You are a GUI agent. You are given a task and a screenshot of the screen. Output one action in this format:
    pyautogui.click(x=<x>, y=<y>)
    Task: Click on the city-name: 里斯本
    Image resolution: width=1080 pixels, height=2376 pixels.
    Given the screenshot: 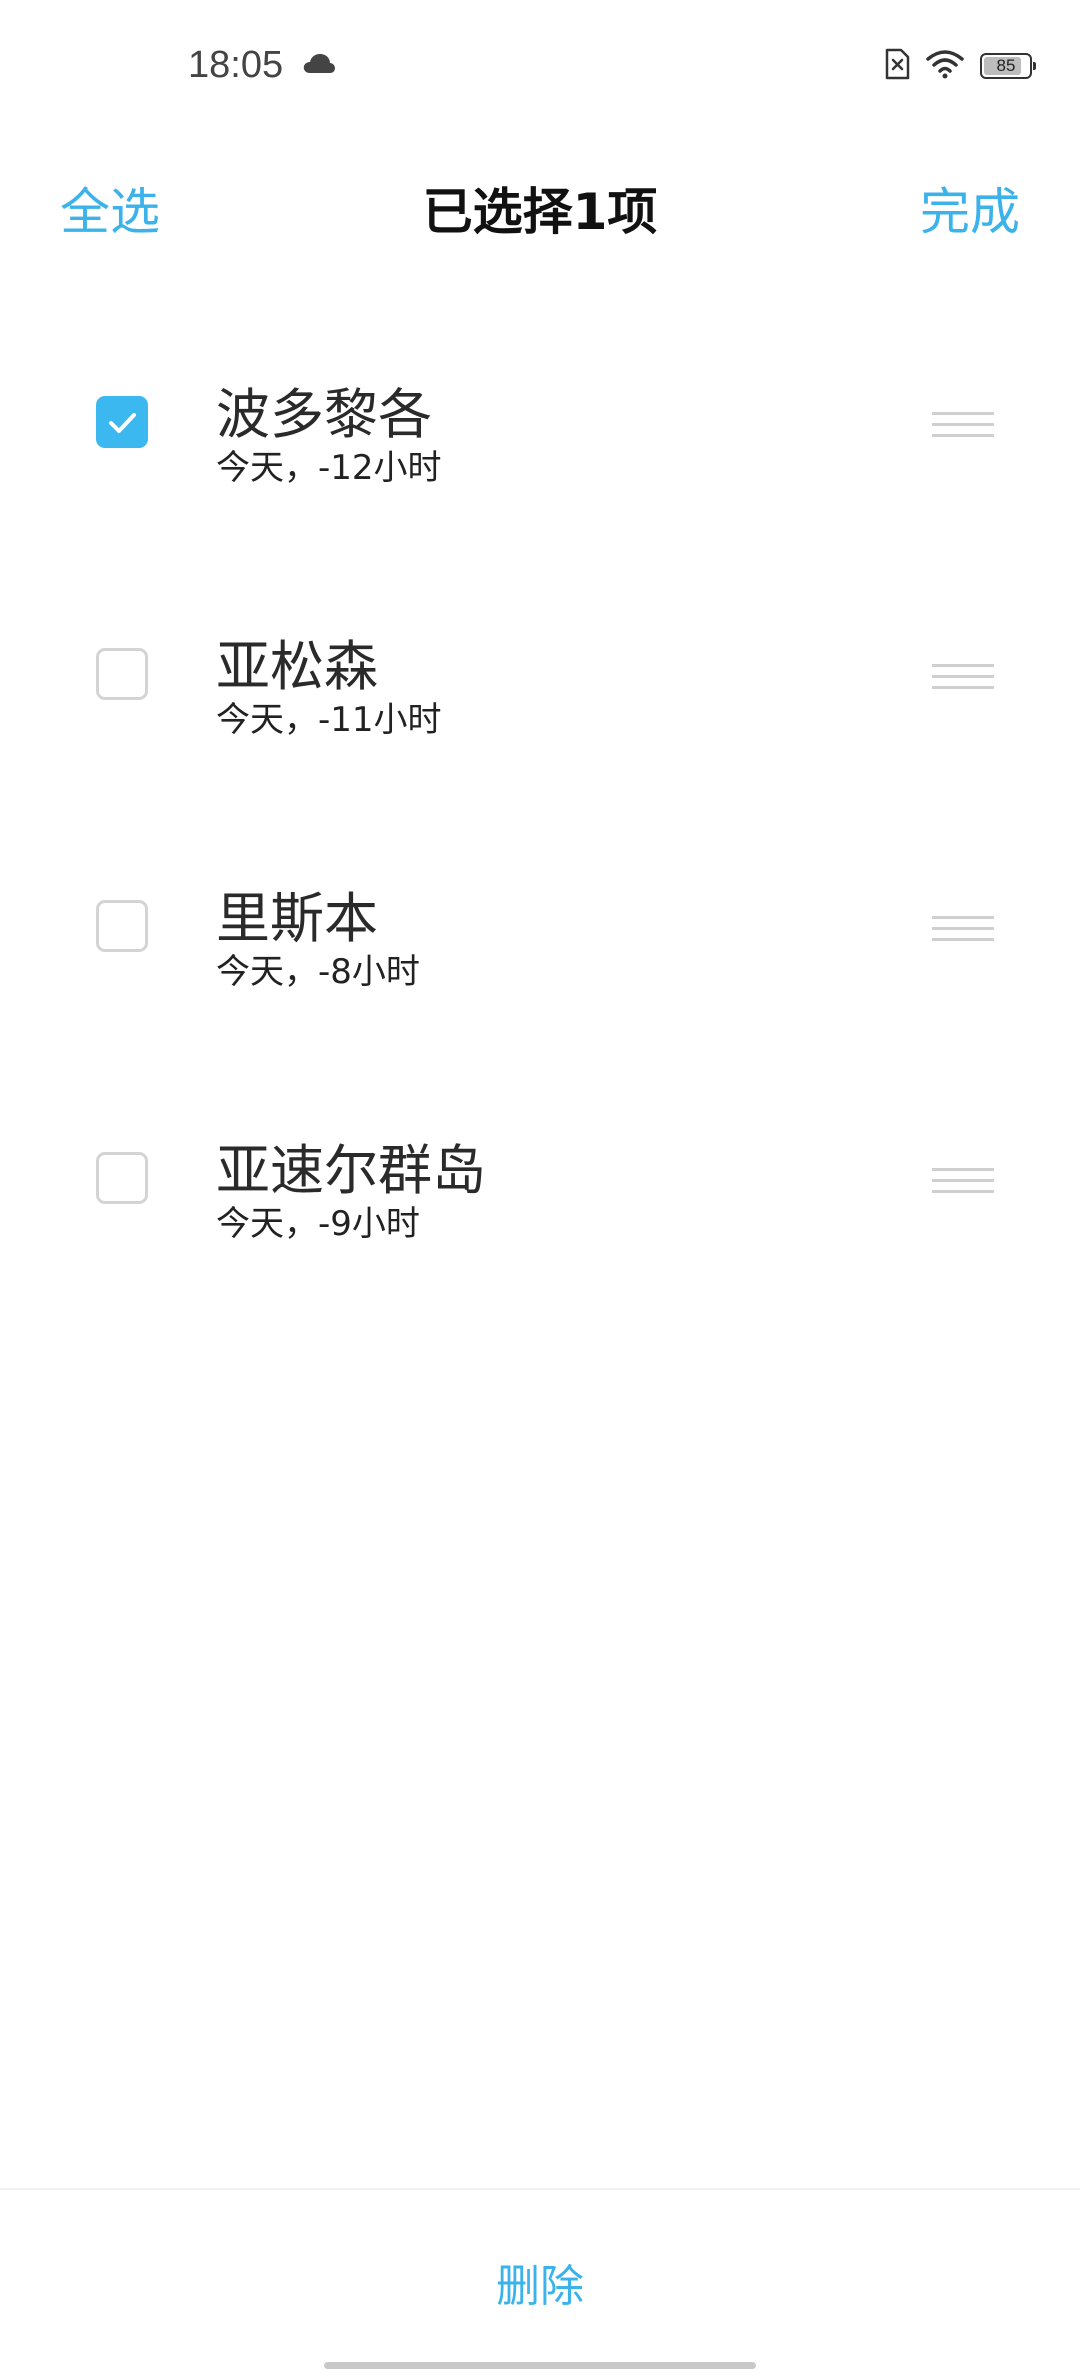 What is the action you would take?
    pyautogui.click(x=297, y=918)
    